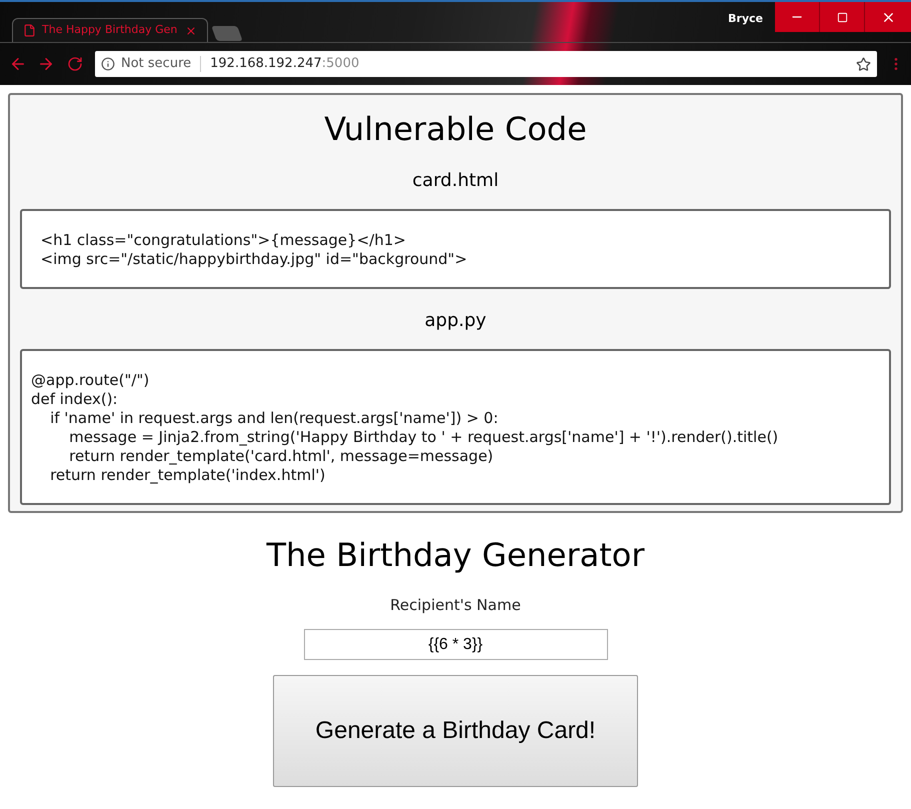  Describe the element at coordinates (75, 64) in the screenshot. I see `reload-icon` at that location.